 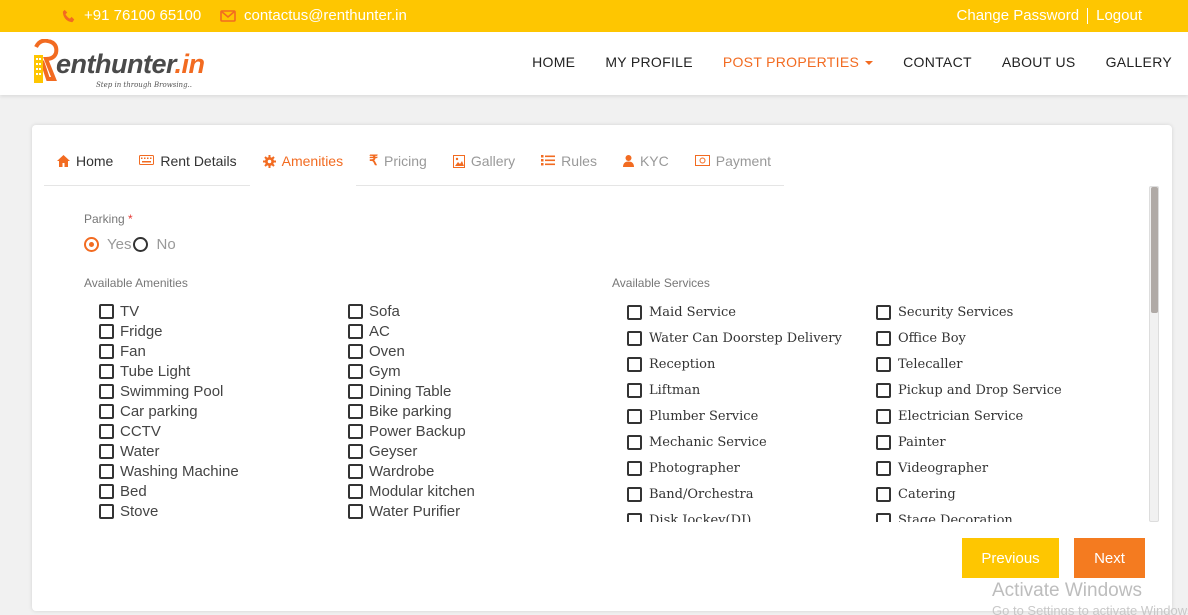 I want to click on scrollbar-thumb, so click(x=1154, y=250).